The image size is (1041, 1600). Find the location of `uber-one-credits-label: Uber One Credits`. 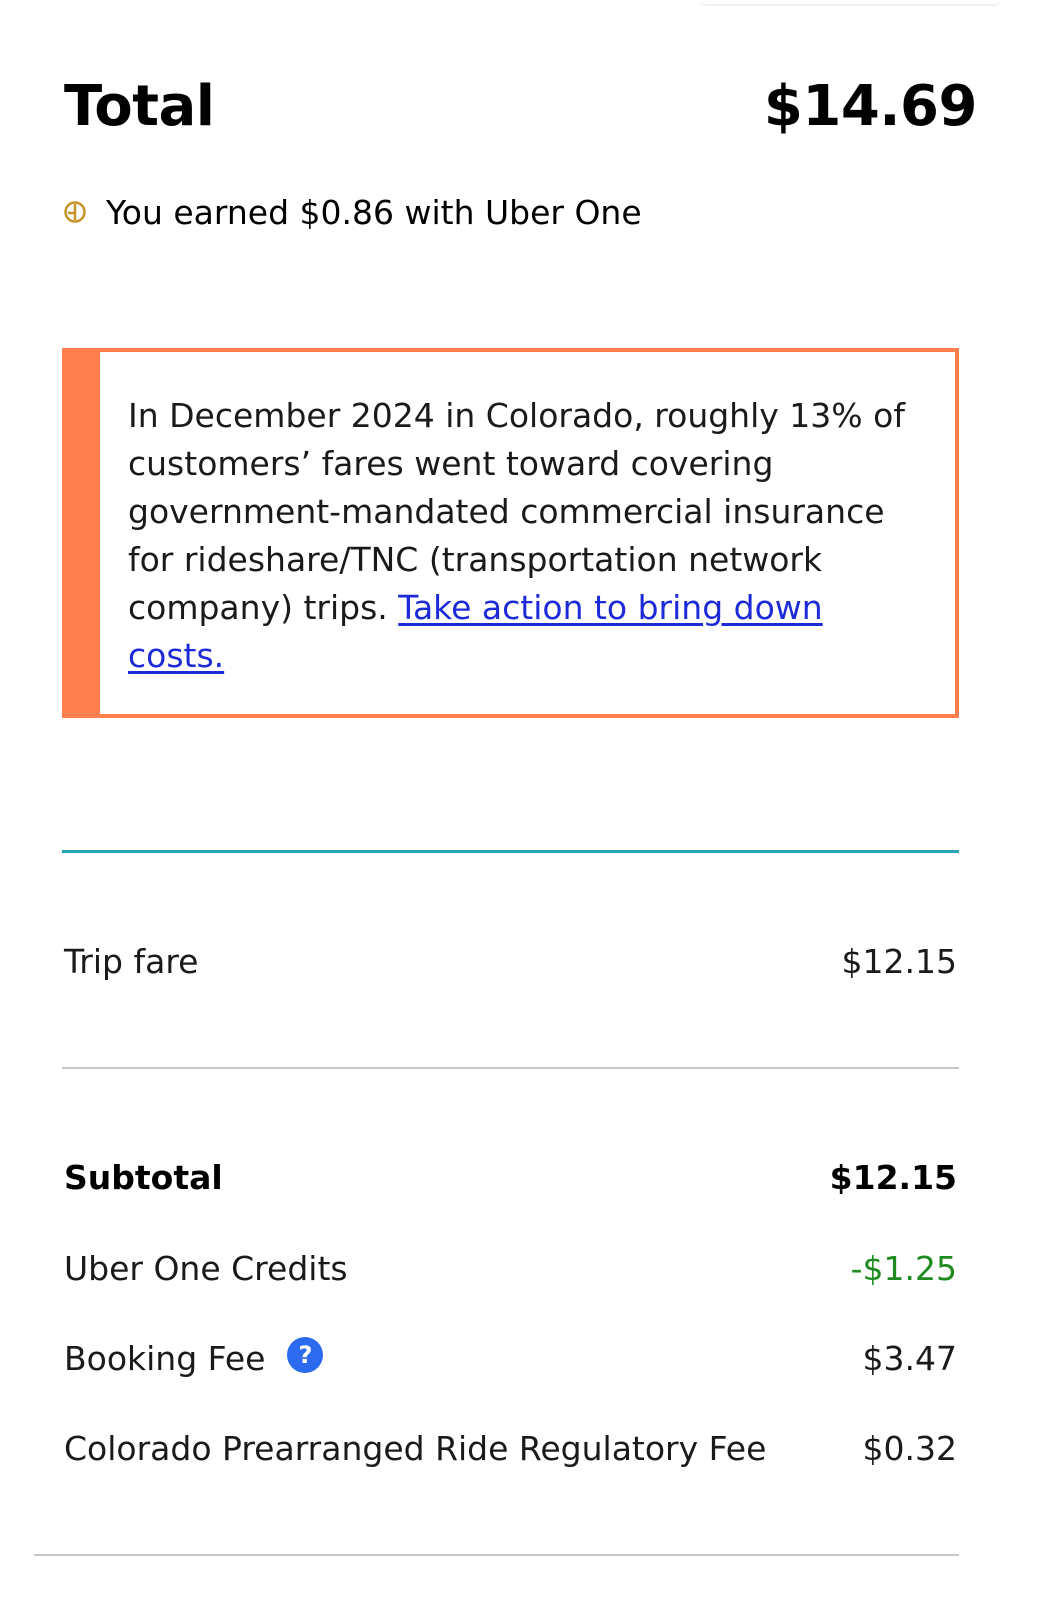

uber-one-credits-label: Uber One Credits is located at coordinates (206, 1268).